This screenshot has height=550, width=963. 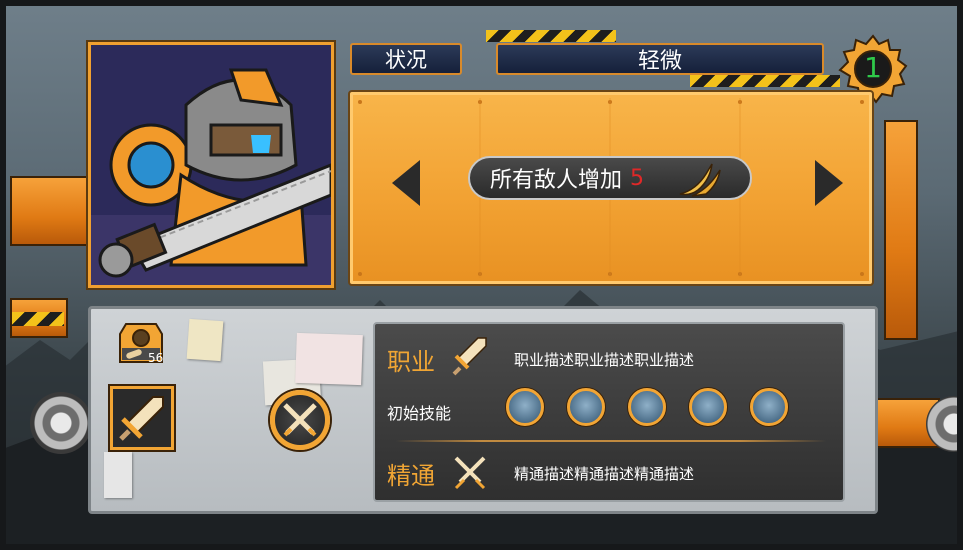 I want to click on skill-jump-icon, so click(x=708, y=407).